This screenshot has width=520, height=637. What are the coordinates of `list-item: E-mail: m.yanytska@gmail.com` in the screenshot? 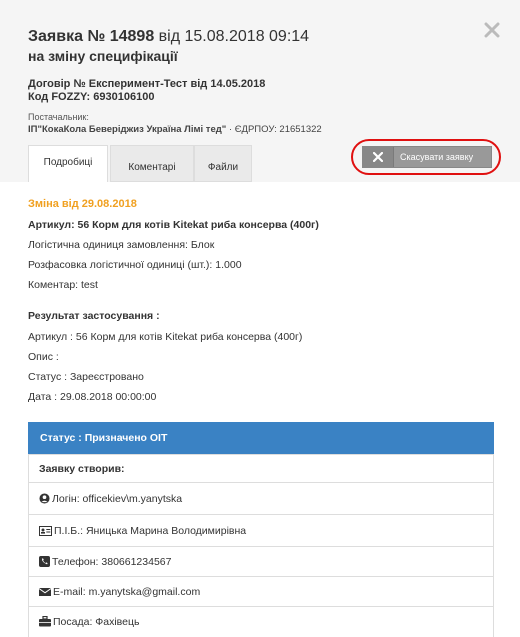 It's located at (261, 591).